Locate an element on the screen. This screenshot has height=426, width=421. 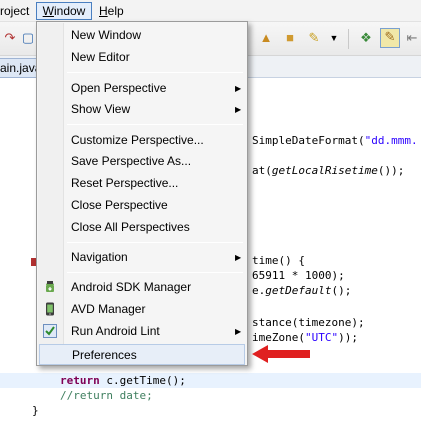
menu-item-new-editor: New Editor is located at coordinates (142, 57).